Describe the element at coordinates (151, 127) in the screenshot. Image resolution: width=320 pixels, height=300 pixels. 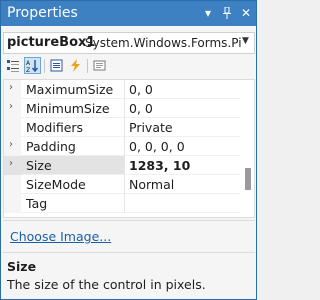
I see `property-value: Private` at that location.